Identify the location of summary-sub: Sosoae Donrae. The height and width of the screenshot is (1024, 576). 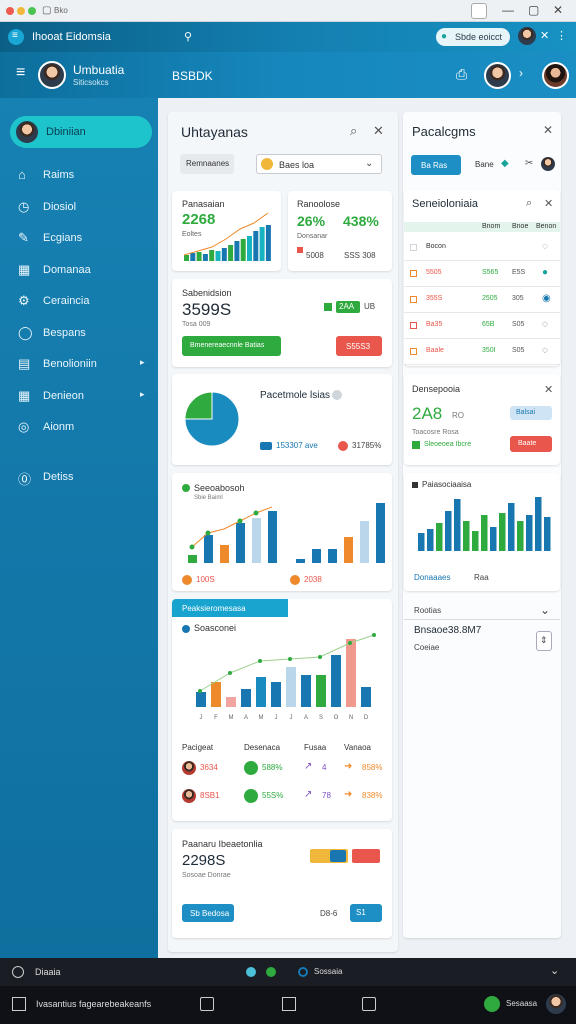
(206, 875).